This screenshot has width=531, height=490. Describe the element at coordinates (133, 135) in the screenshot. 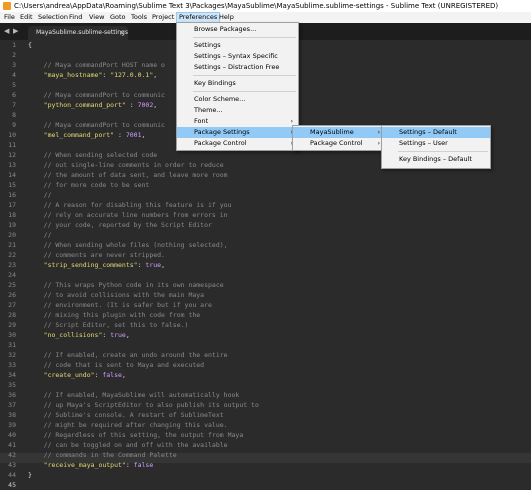

I see `setting-value: 7001` at that location.